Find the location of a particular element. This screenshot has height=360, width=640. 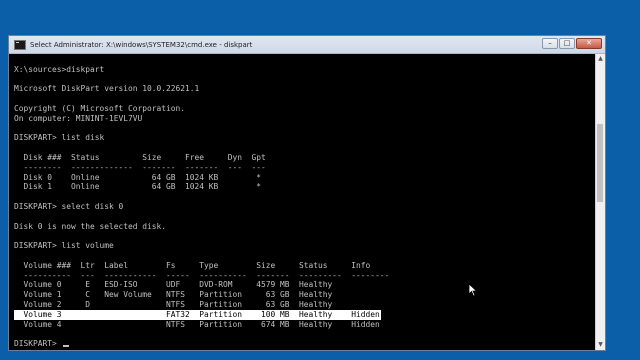

scrollbar-thumb is located at coordinates (600, 163).